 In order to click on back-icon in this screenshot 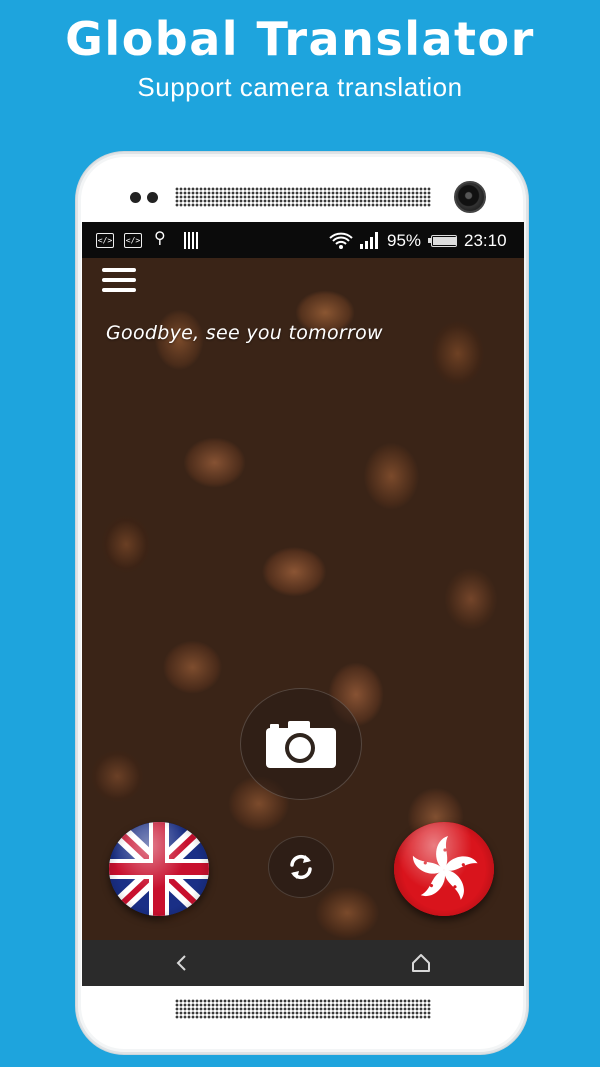, I will do `click(182, 963)`.